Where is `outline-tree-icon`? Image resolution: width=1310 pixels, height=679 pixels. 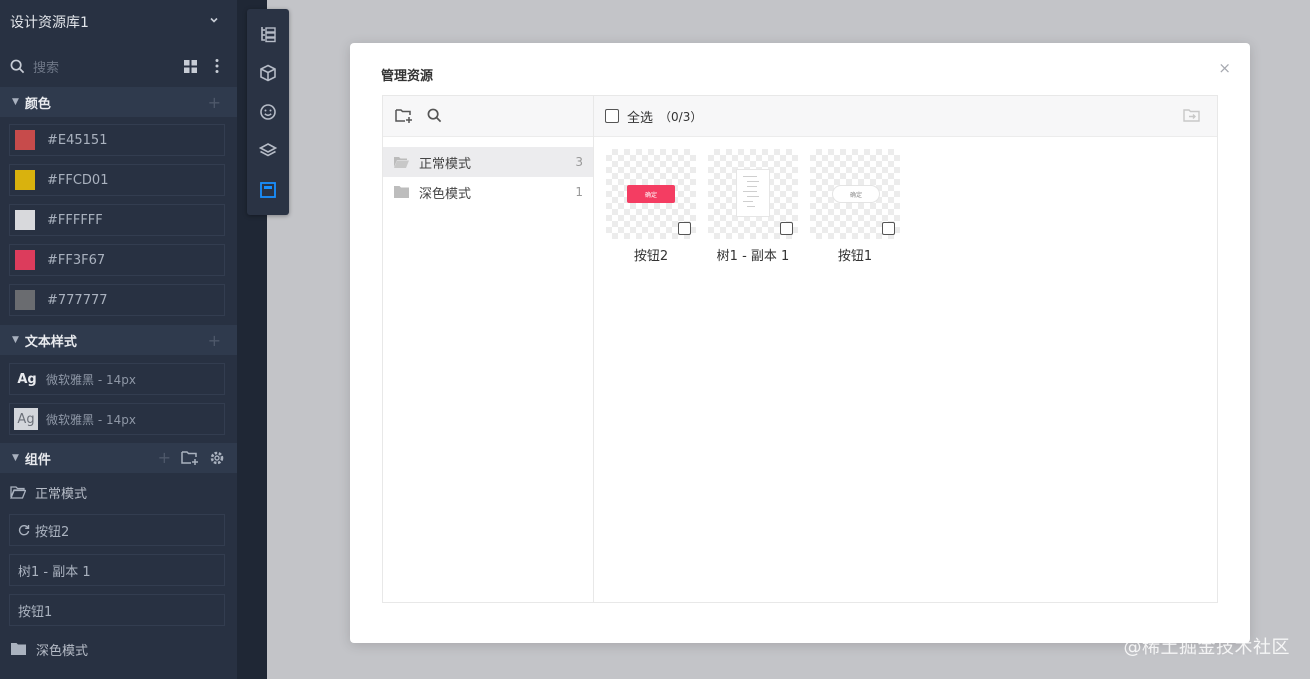
outline-tree-icon is located at coordinates (268, 34).